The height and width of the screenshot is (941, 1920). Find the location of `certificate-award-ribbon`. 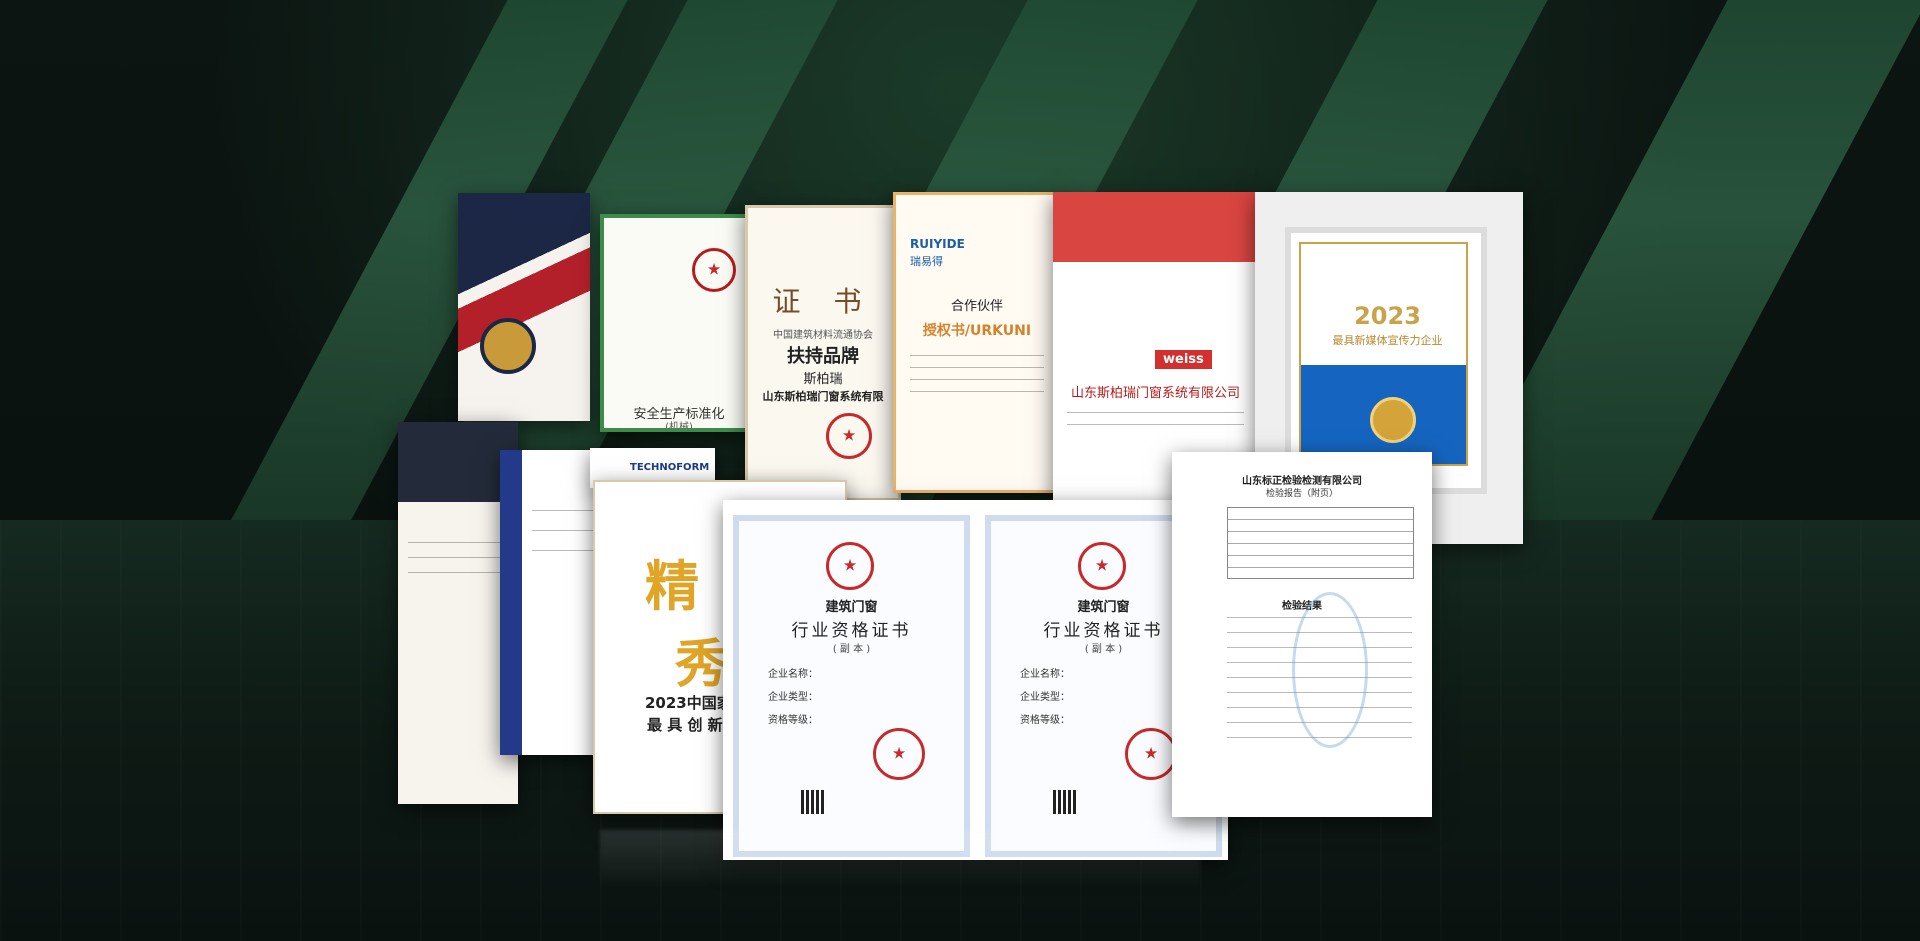

certificate-award-ribbon is located at coordinates (524, 307).